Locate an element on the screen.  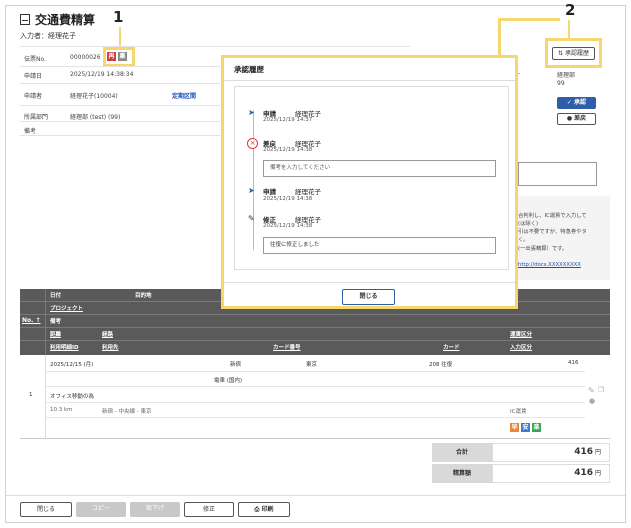
col-card-no: カード番号 is located at coordinates (287, 347).